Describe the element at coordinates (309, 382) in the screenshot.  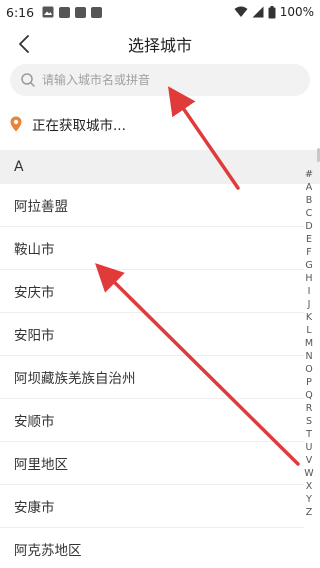
I see `index-letter: P` at that location.